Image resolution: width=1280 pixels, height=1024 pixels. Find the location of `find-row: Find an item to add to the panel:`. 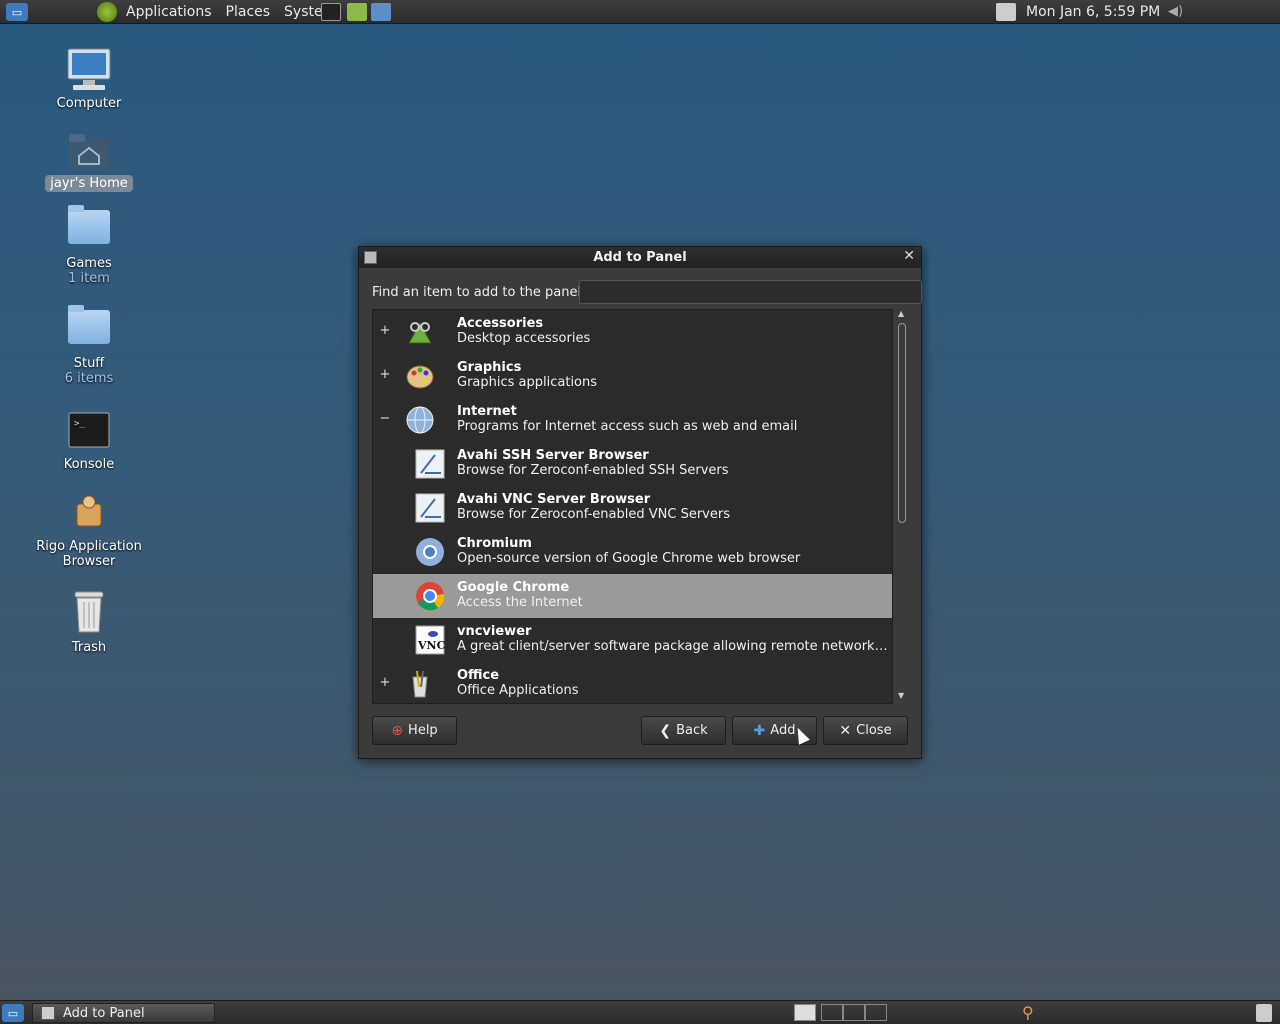

find-row: Find an item to add to the panel: is located at coordinates (647, 292).